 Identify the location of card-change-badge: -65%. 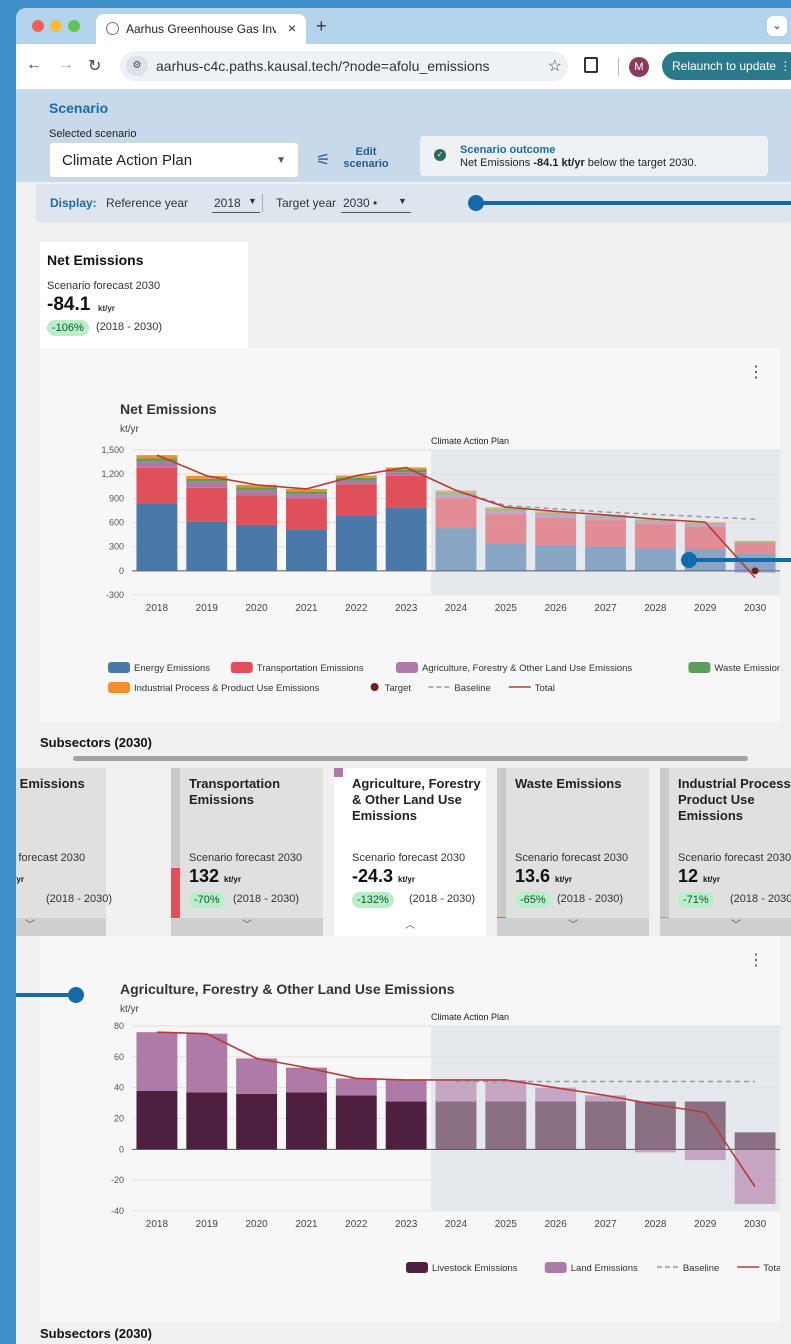
(533, 900).